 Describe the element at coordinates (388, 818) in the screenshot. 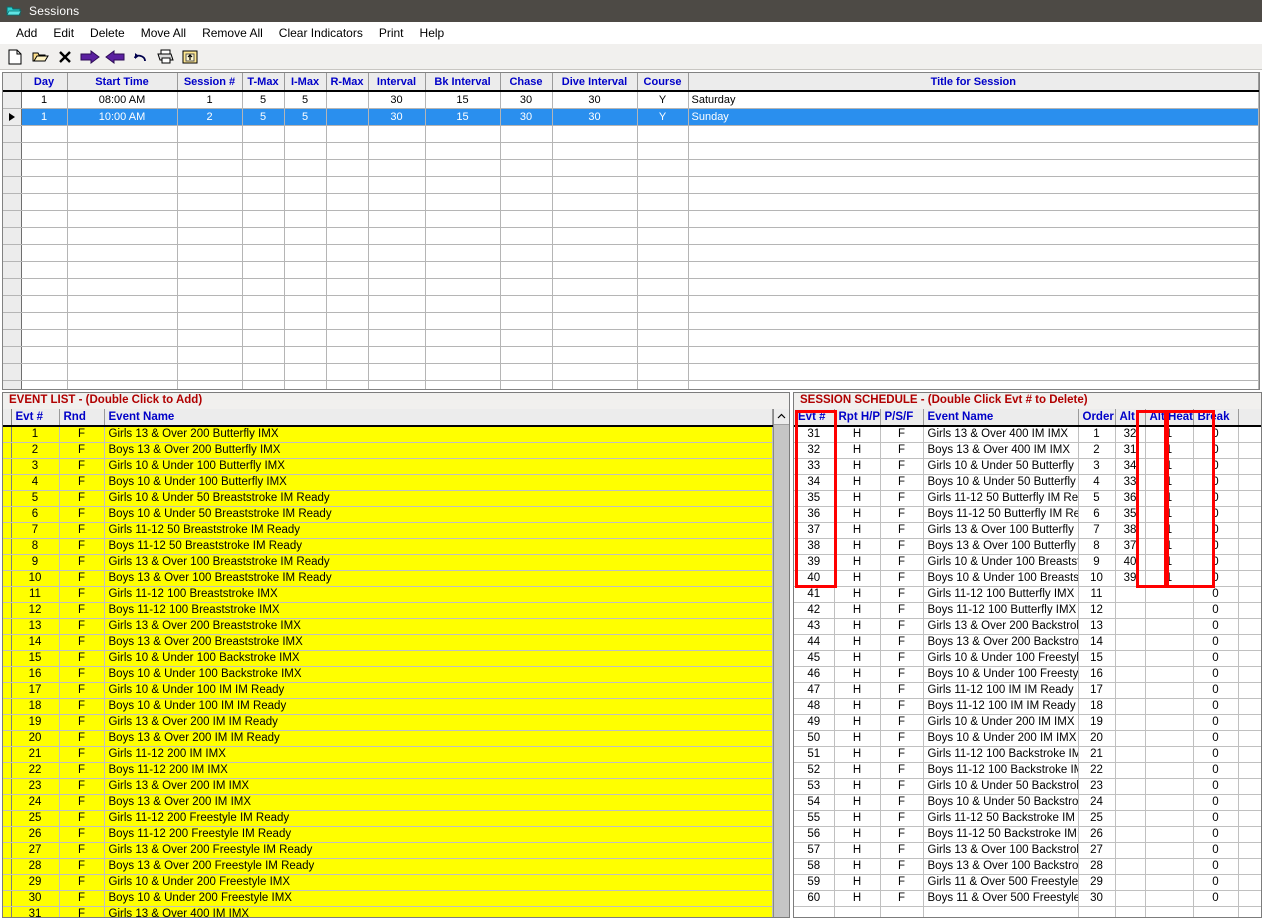

I see `event-list-item: 25 F Girls 11-12 200 Freestyle IM Ready` at that location.